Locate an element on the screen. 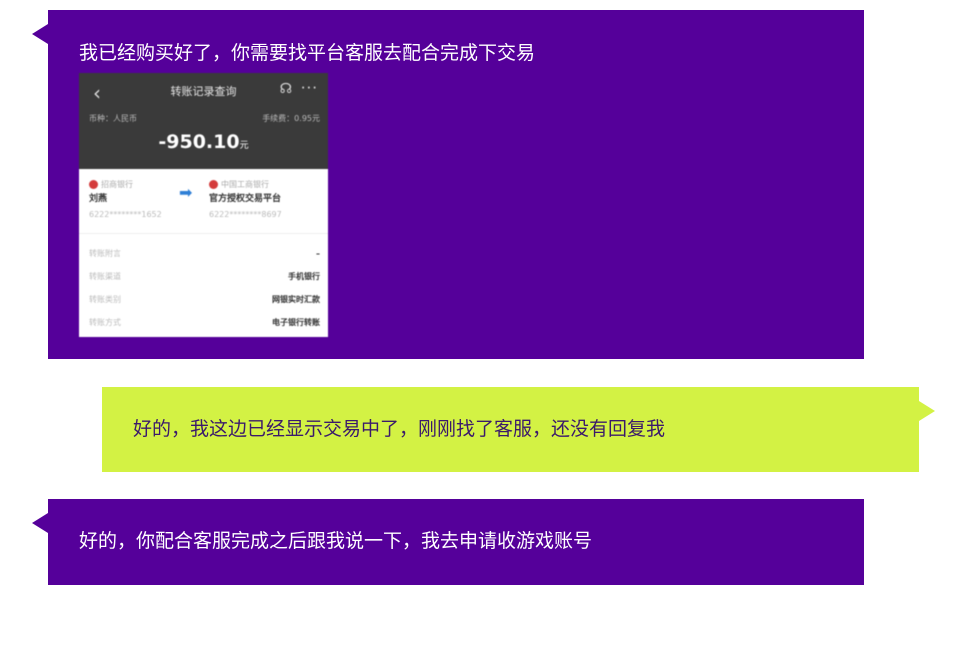 The image size is (960, 658). amount-value: -950.10 is located at coordinates (199, 142).